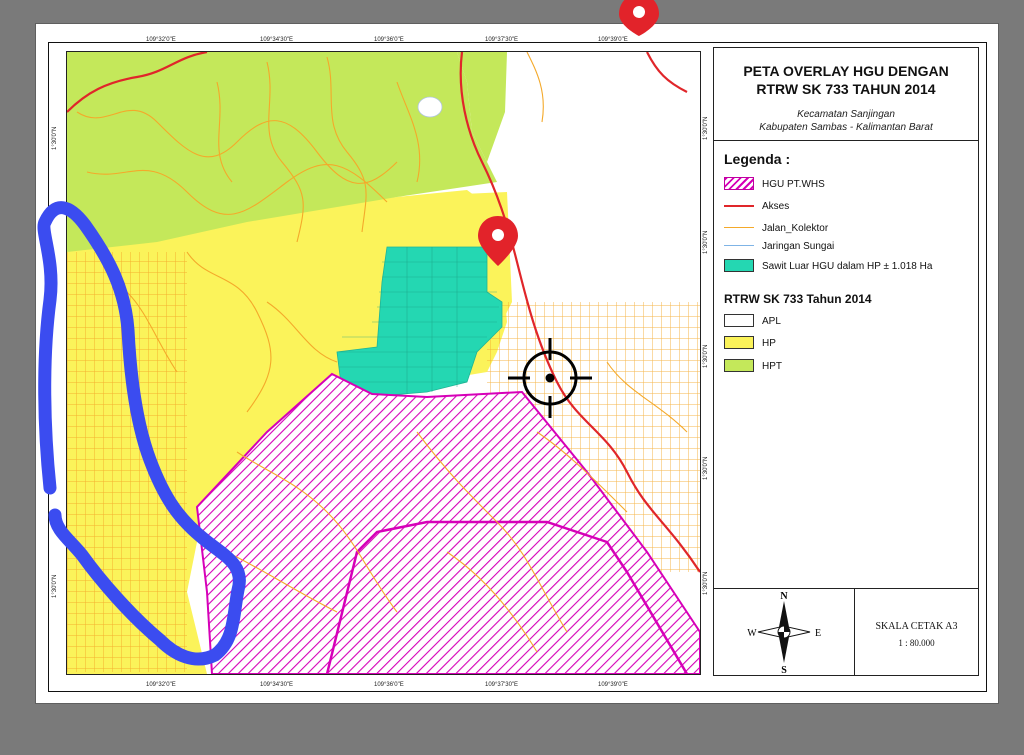 This screenshot has width=1024, height=755. Describe the element at coordinates (846, 89) in the screenshot. I see `map-title-line2: RTRW SK 733 TAHUN 2014` at that location.